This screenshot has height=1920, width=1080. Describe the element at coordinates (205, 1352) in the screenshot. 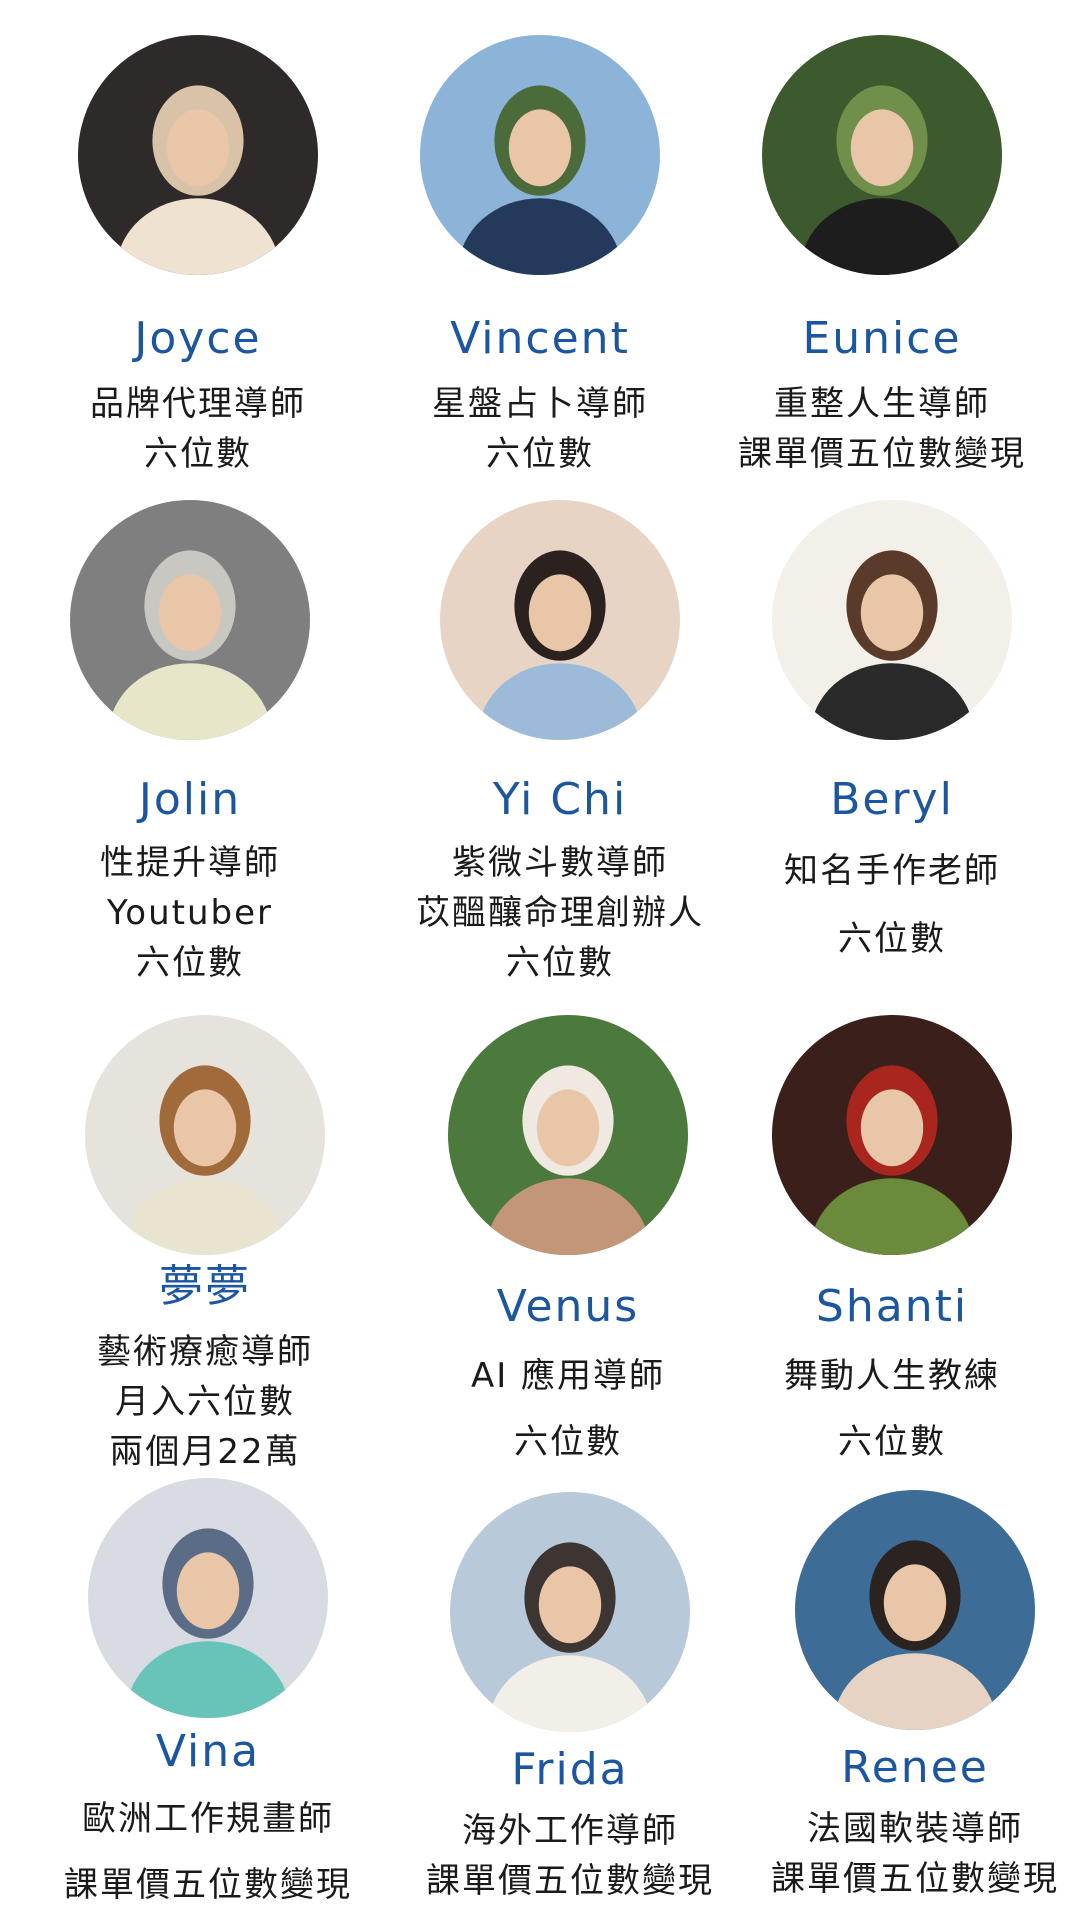

I see `mentor-title: 藝術療癒導師` at that location.